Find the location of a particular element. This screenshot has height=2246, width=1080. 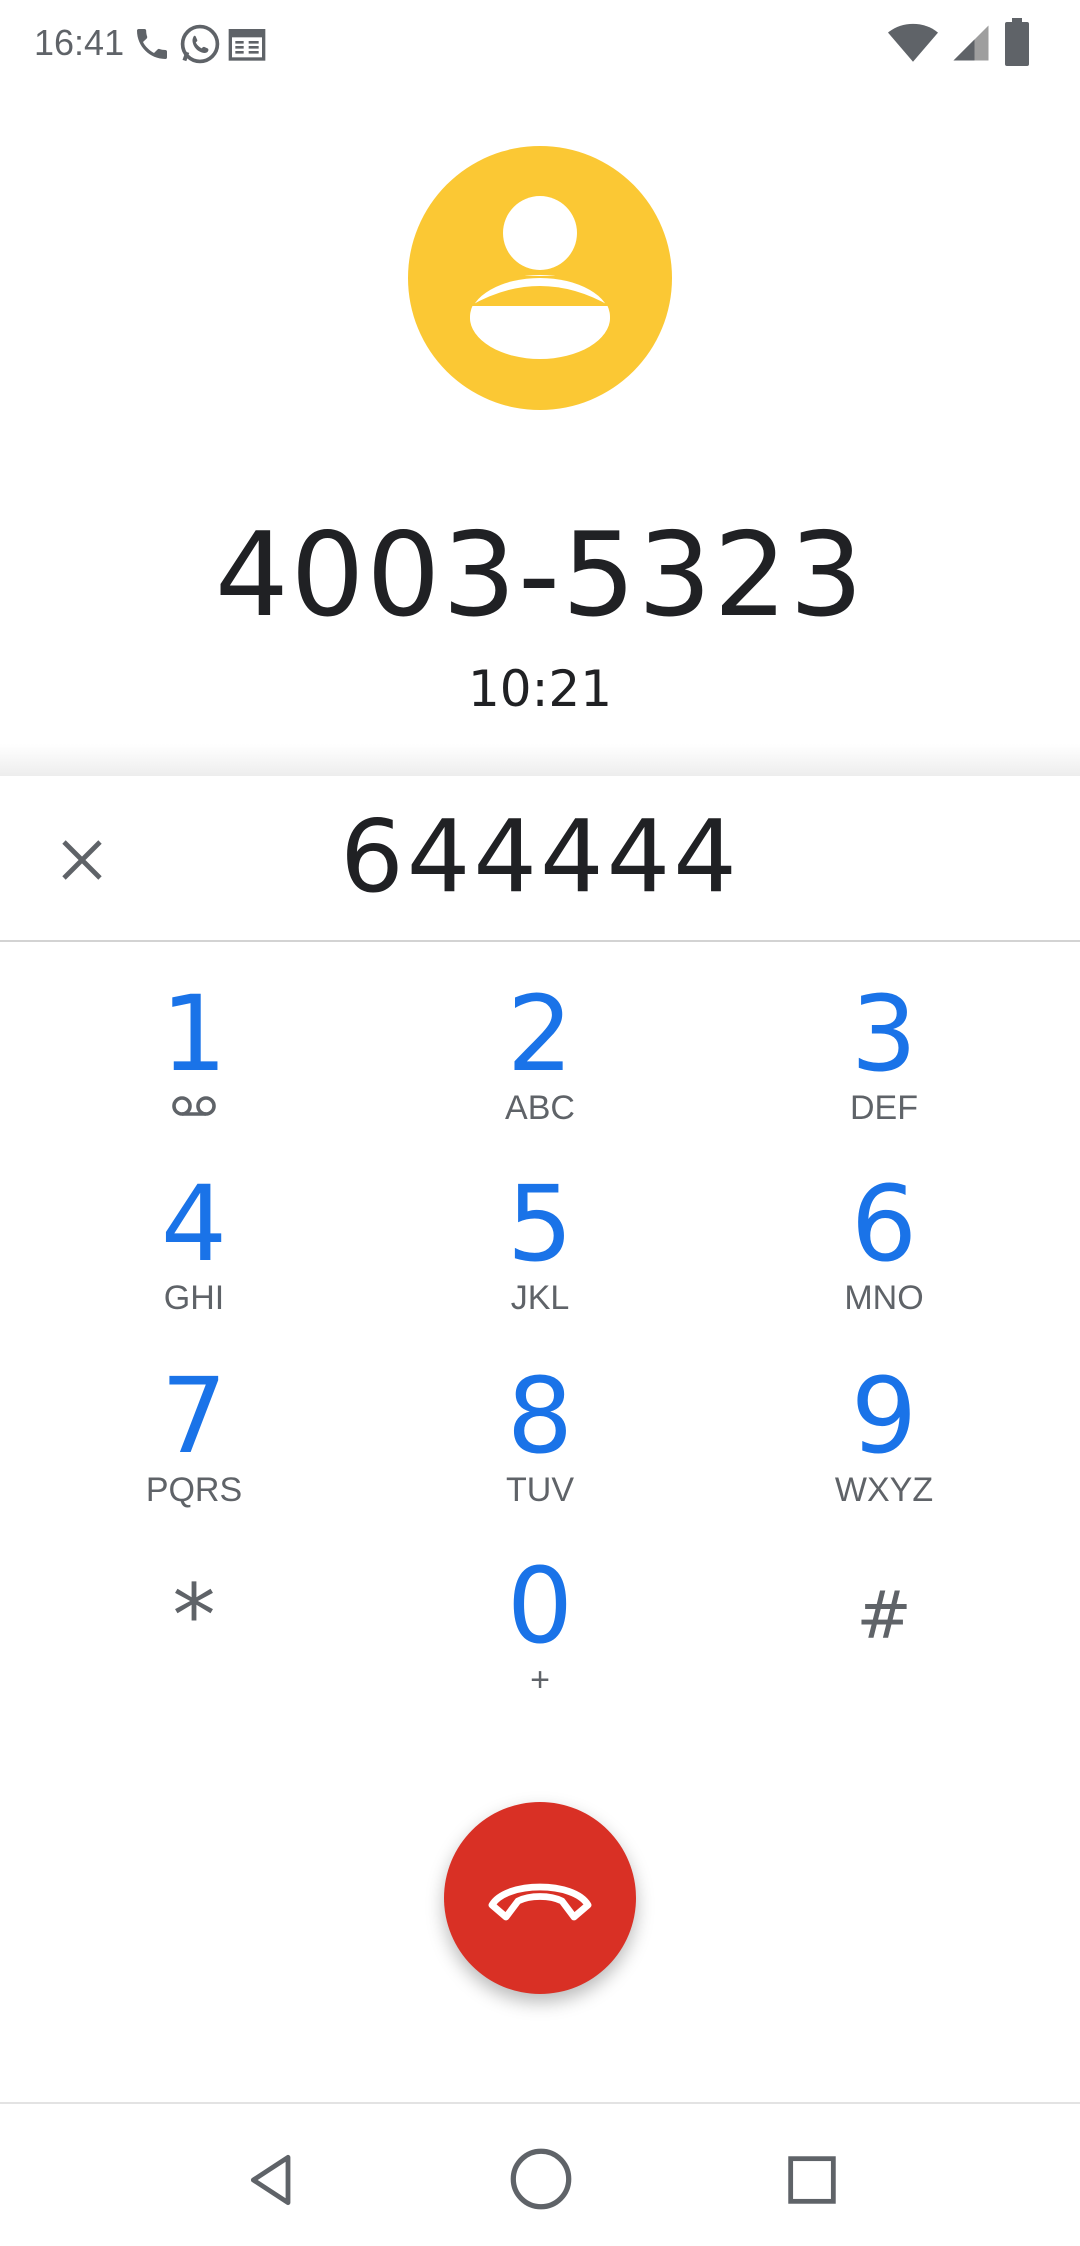

panel-shadow is located at coordinates (540, 761).